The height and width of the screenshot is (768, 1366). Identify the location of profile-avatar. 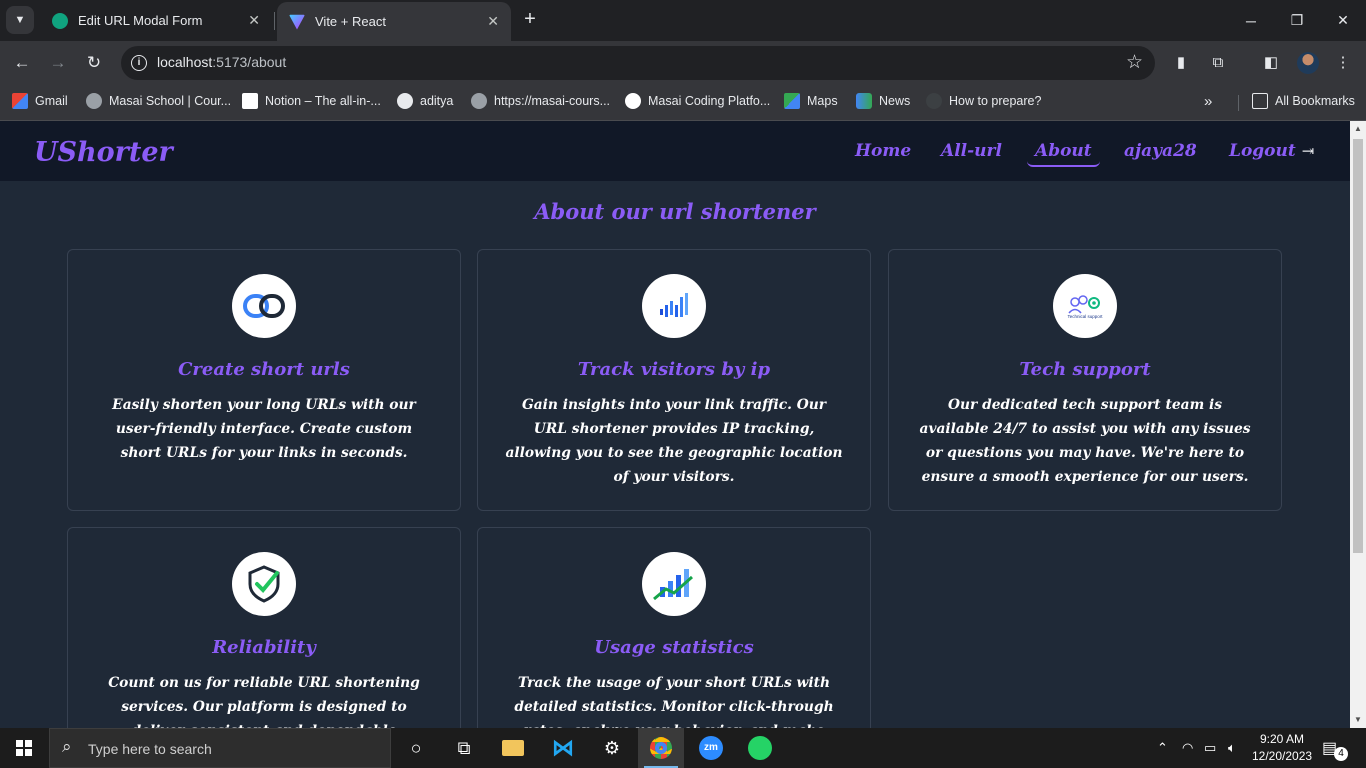
(1308, 63).